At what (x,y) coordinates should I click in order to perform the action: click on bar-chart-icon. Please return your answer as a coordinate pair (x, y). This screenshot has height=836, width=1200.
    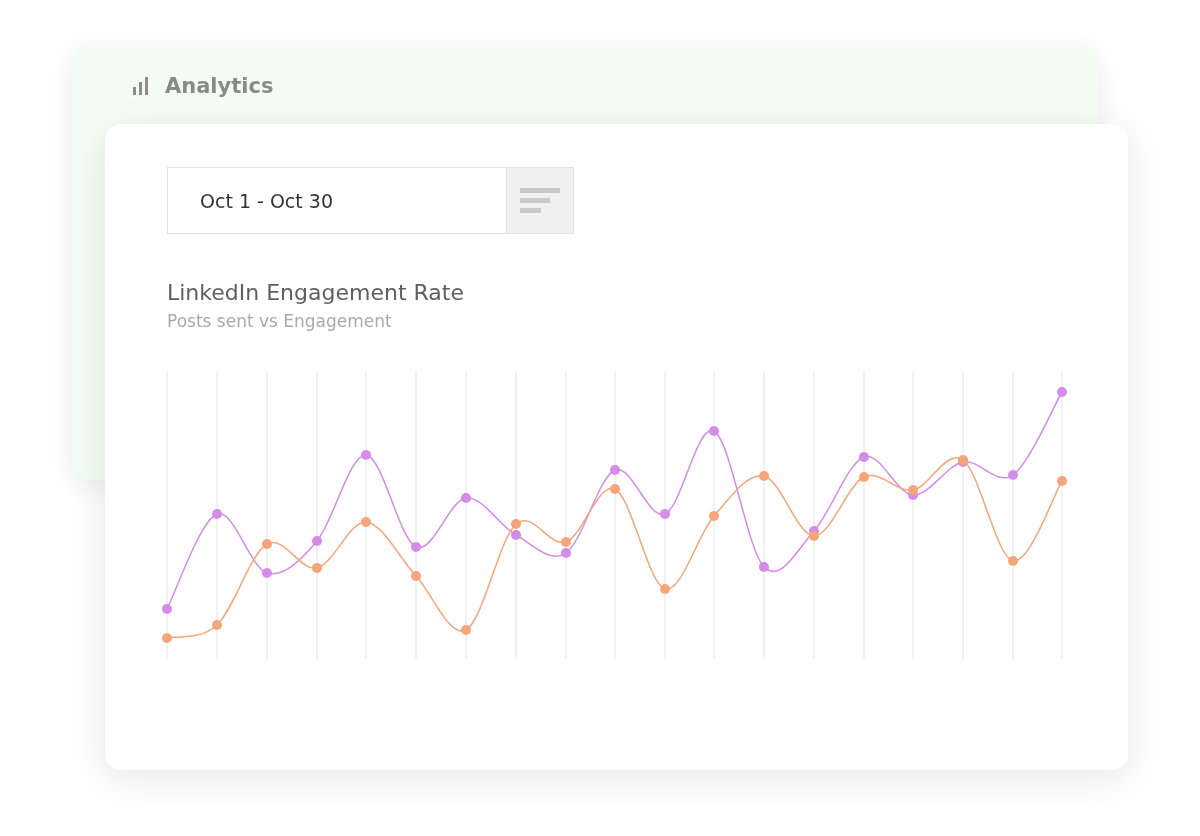
    Looking at the image, I should click on (141, 86).